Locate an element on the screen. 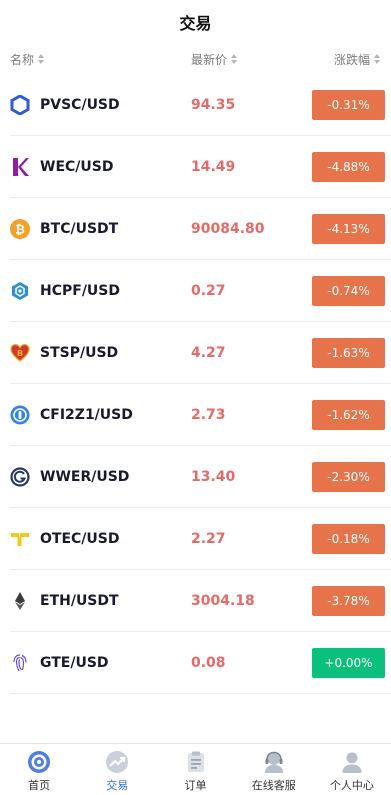 This screenshot has width=391, height=795. change-badge: -3.78% is located at coordinates (348, 600).